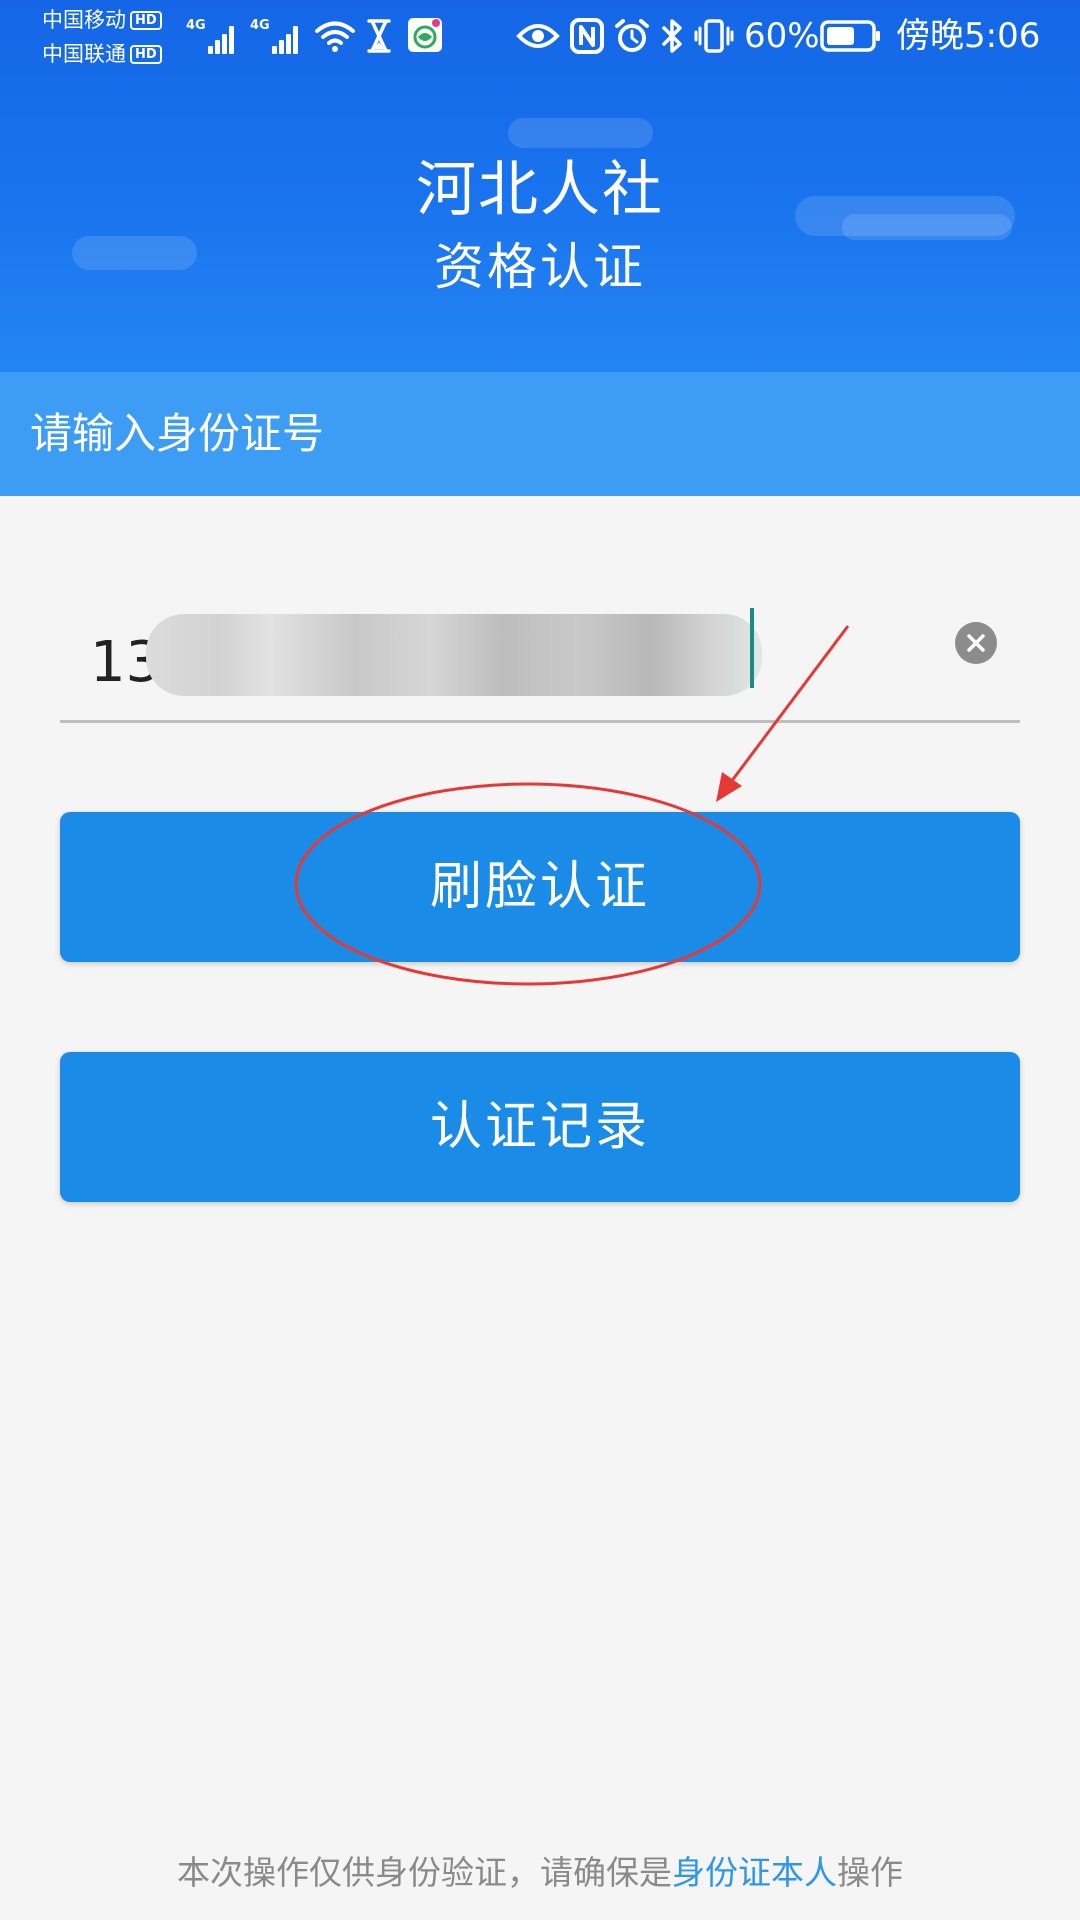 This screenshot has width=1080, height=1920. What do you see at coordinates (84, 20) in the screenshot?
I see `carrier-1-label: 中国移动` at bounding box center [84, 20].